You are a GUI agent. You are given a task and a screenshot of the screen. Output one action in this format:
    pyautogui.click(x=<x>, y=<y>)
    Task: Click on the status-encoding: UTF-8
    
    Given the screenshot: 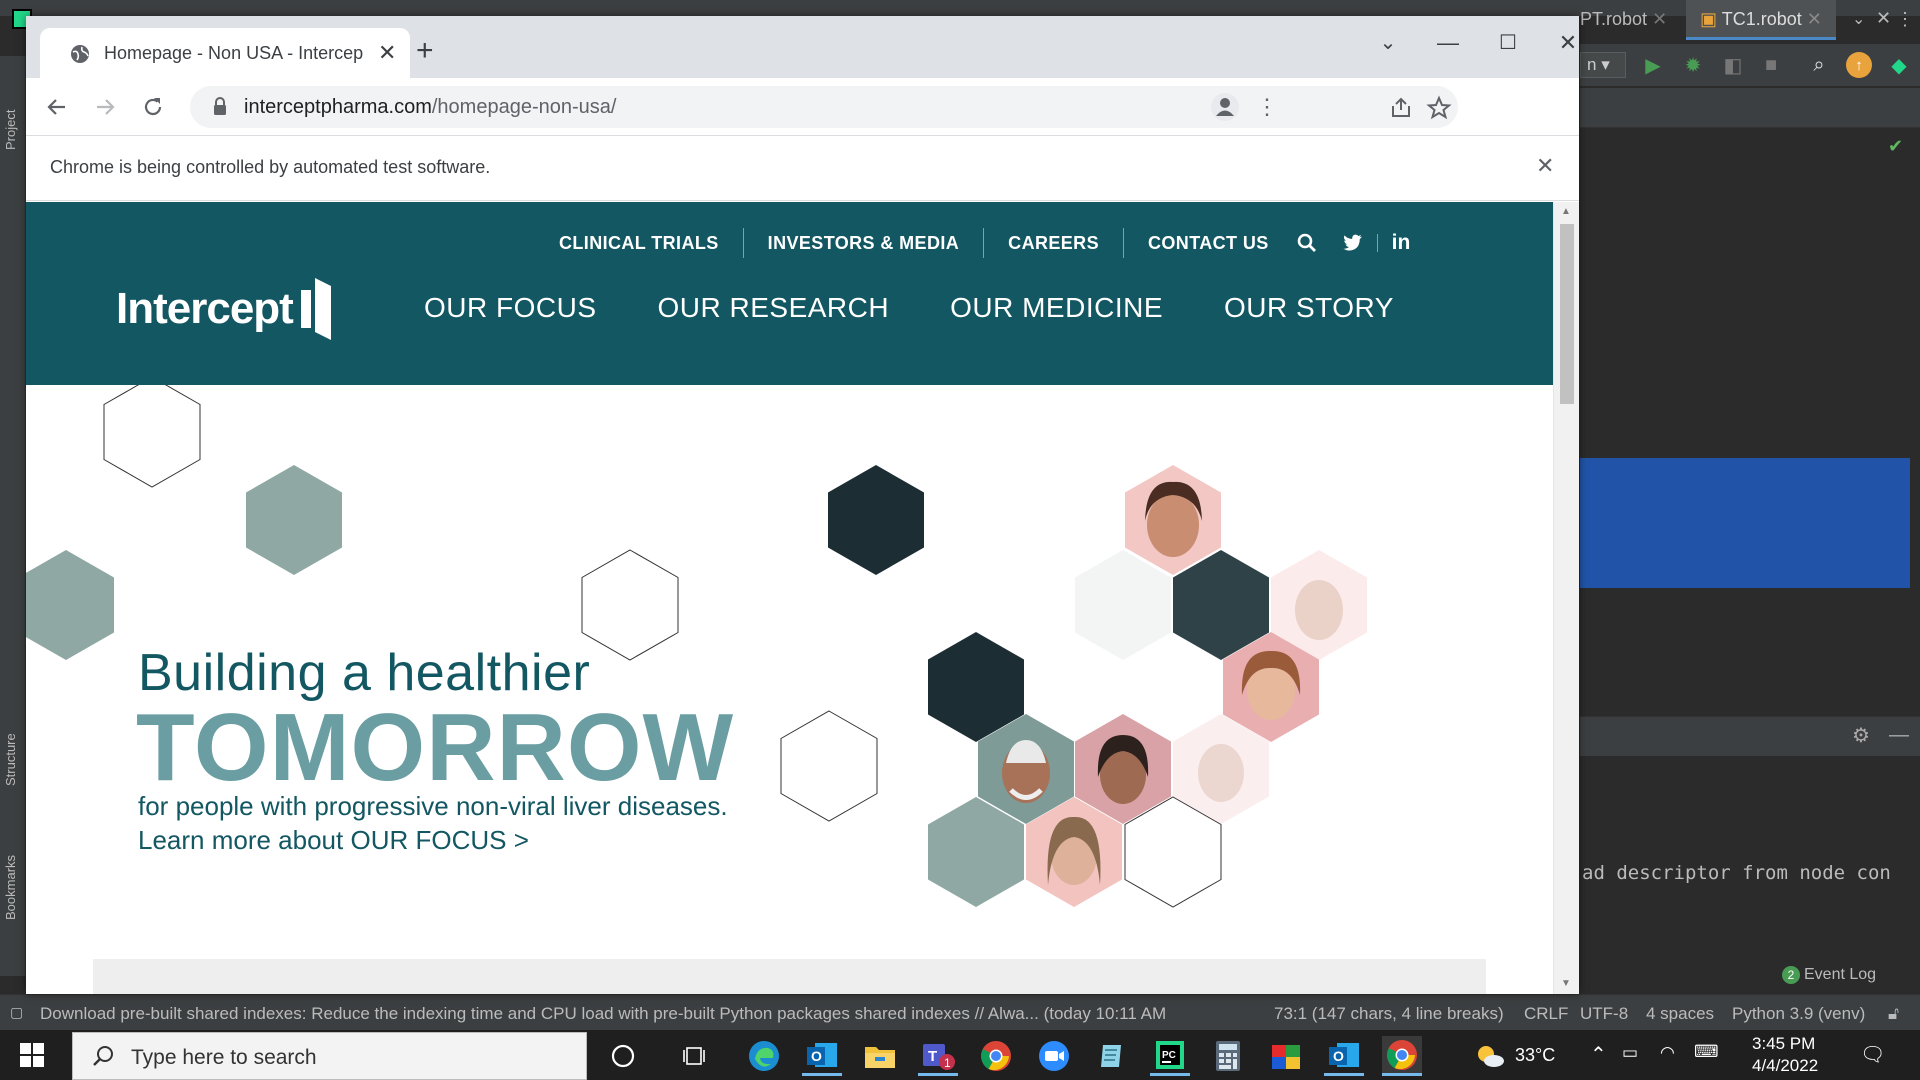 What is the action you would take?
    pyautogui.click(x=1604, y=1014)
    